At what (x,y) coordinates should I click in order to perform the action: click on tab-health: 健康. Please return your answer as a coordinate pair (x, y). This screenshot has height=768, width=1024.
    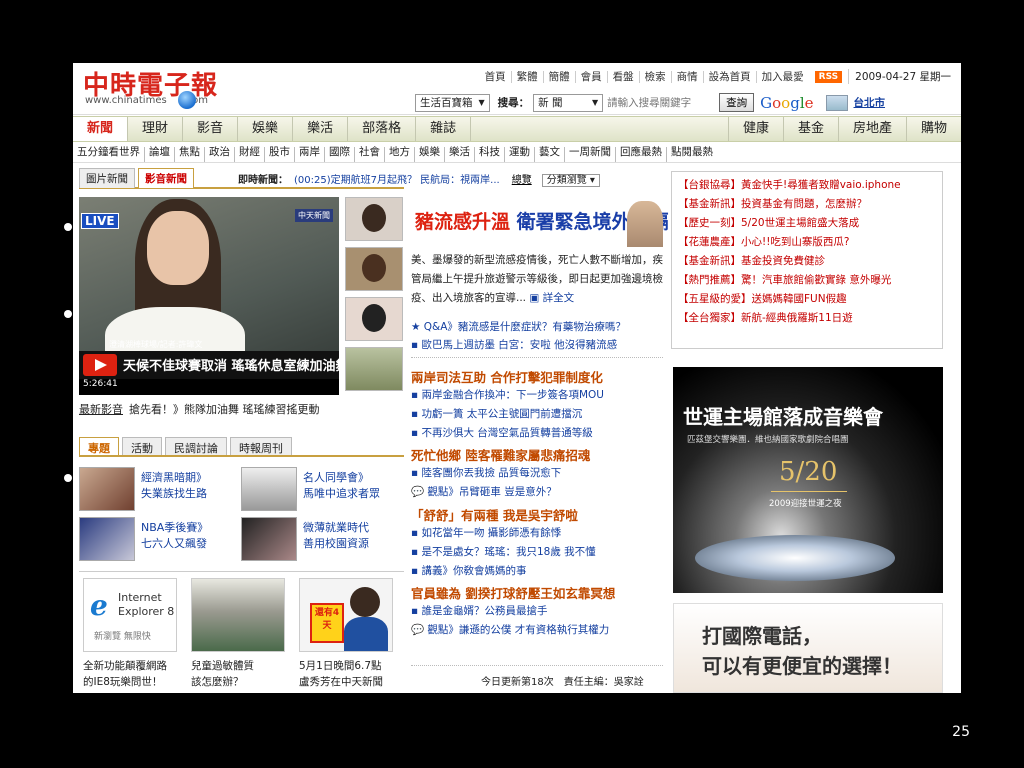
    Looking at the image, I should click on (755, 129).